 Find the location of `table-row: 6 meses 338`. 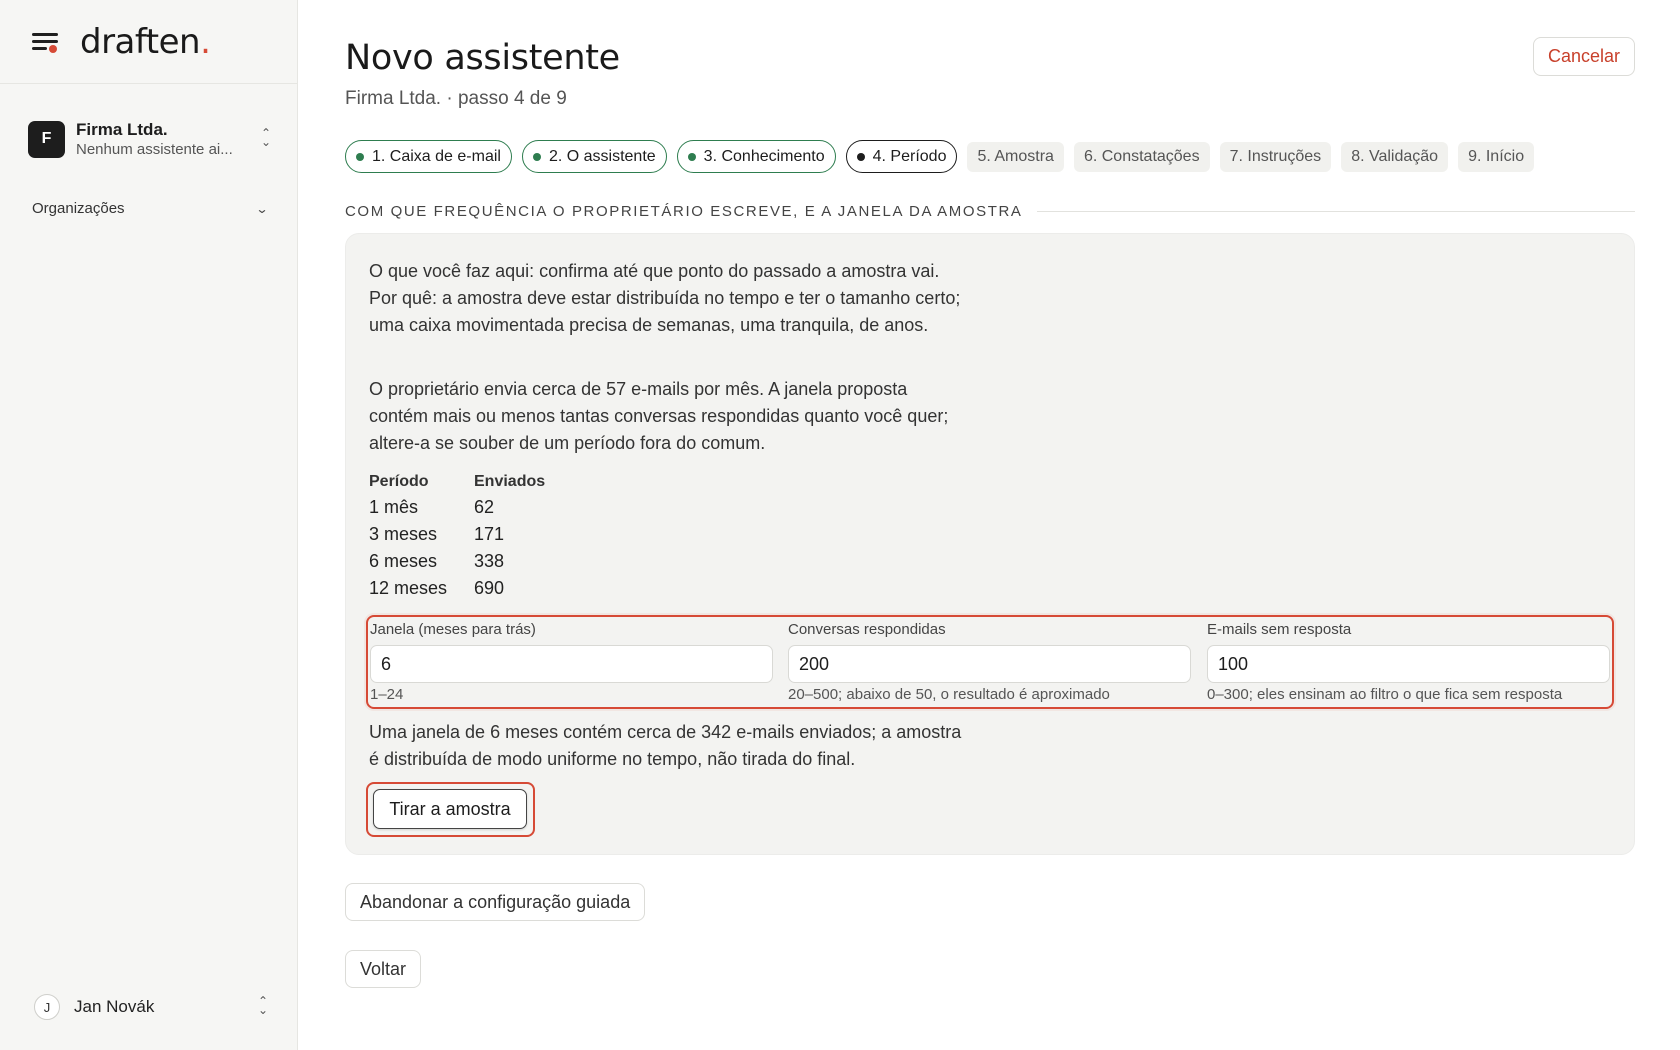

table-row: 6 meses 338 is located at coordinates (437, 561).